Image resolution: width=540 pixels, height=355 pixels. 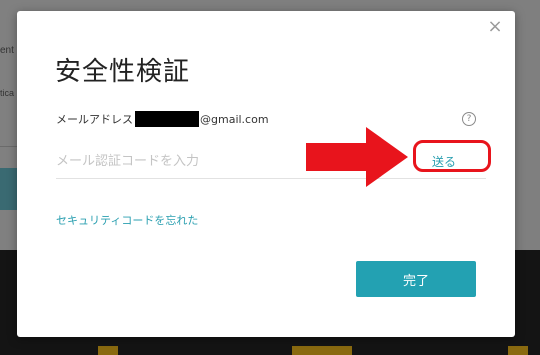 What do you see at coordinates (167, 119) in the screenshot?
I see `redacted-email-block` at bounding box center [167, 119].